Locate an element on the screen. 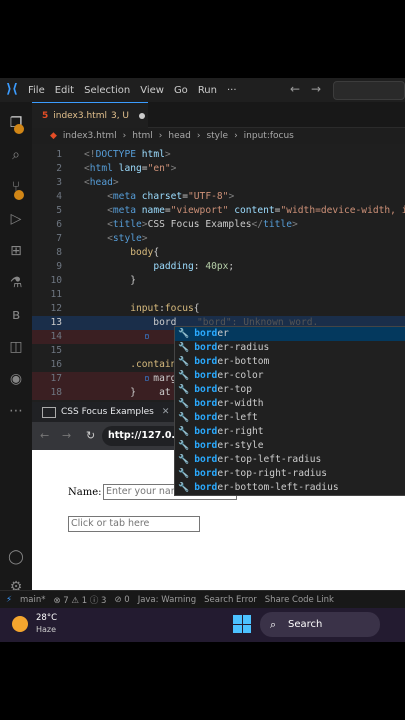 The width and height of the screenshot is (405, 720). run-debug-icon: ▷ is located at coordinates (16, 219).